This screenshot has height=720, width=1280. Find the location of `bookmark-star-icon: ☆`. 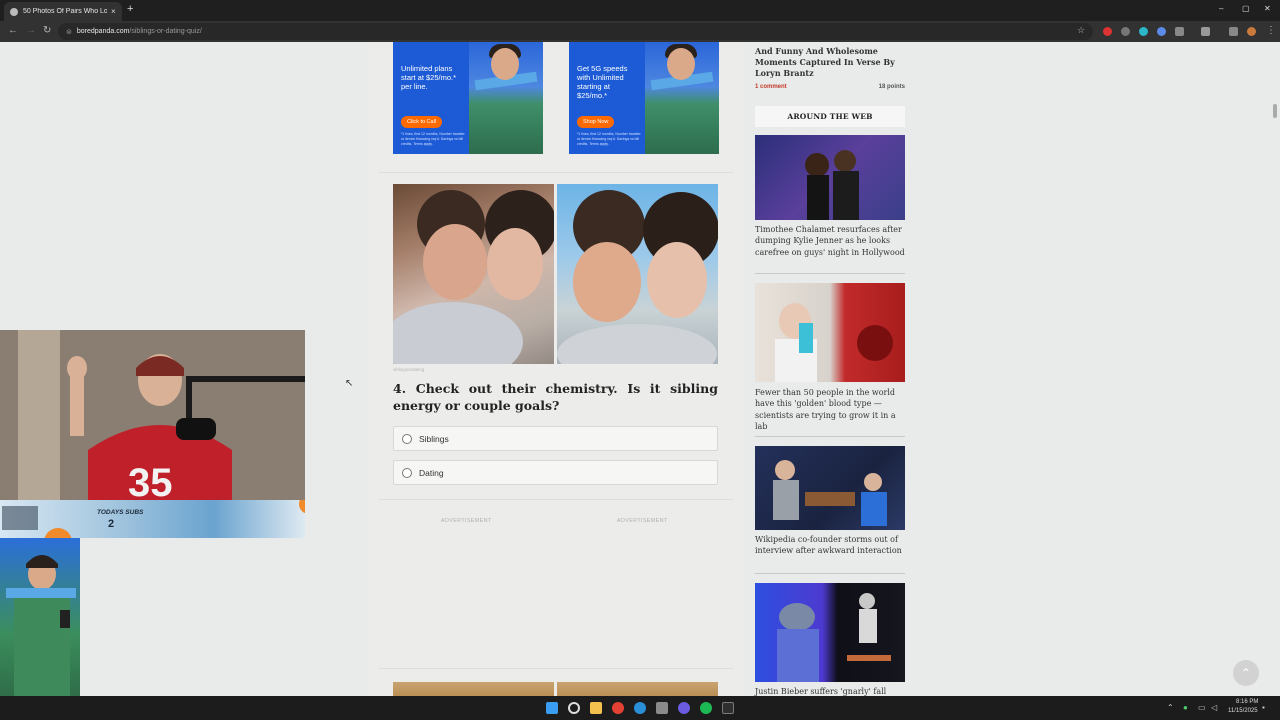

bookmark-star-icon: ☆ is located at coordinates (1081, 30).